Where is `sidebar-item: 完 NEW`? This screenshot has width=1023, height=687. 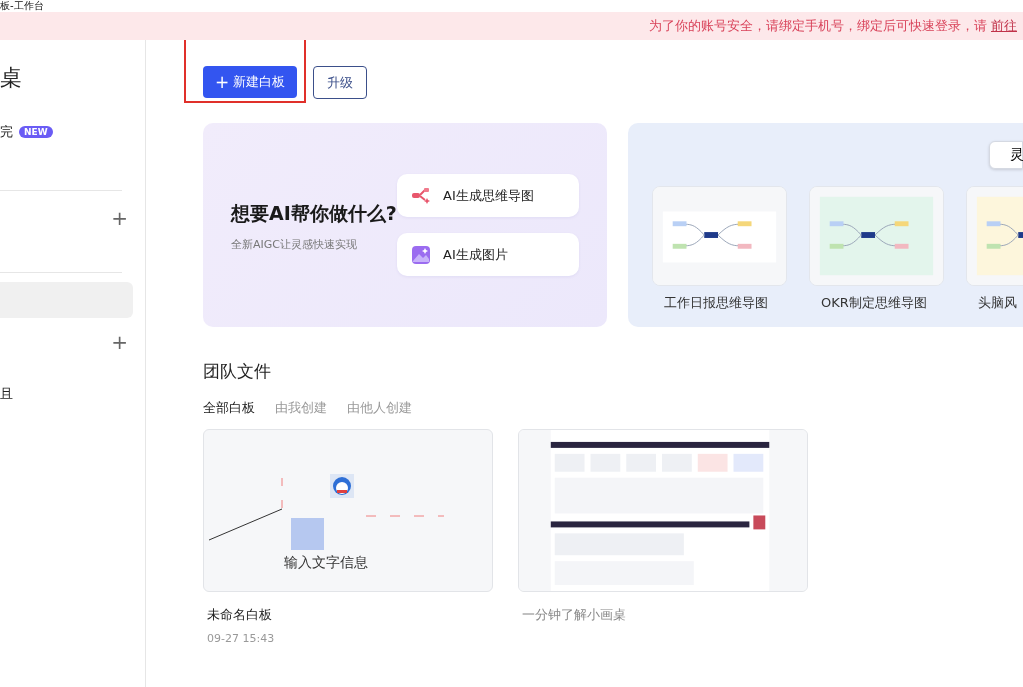
sidebar-item: 完 NEW is located at coordinates (66, 132).